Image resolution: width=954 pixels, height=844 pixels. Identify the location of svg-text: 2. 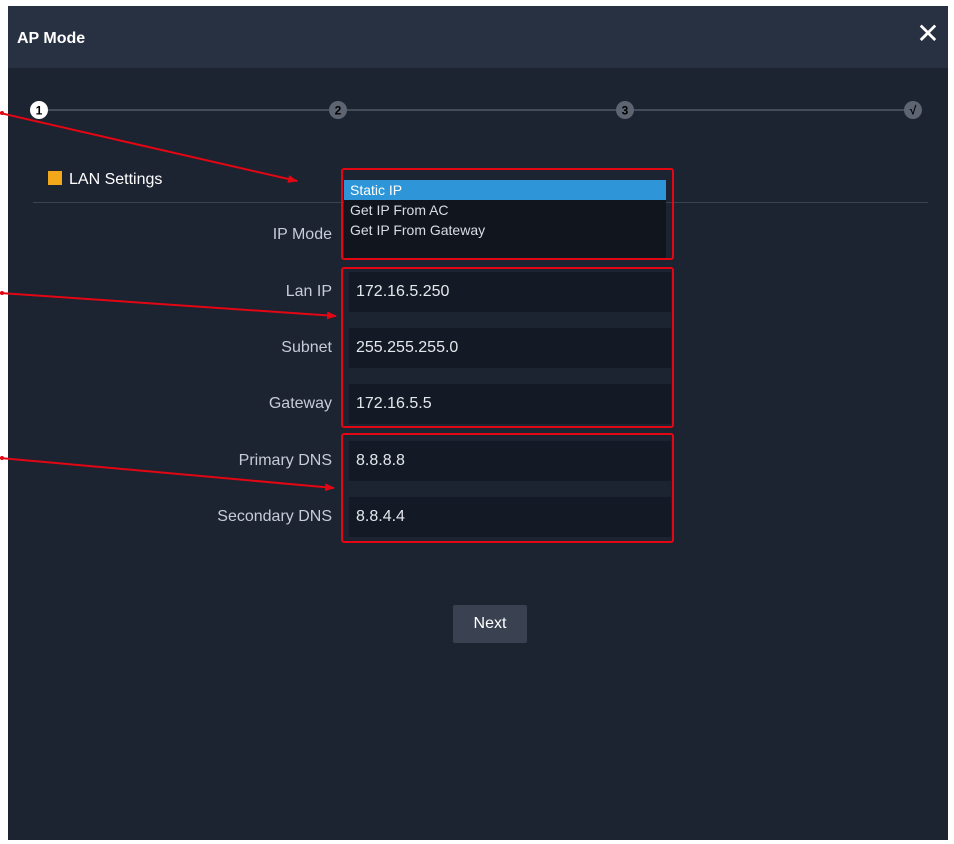
(338, 111).